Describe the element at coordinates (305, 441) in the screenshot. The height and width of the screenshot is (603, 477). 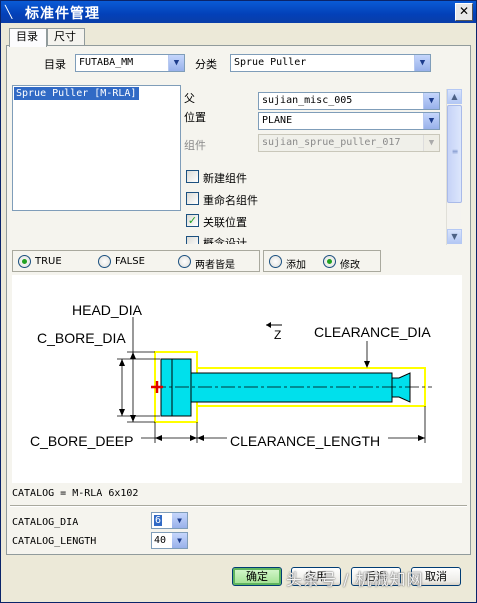
I see `clearance-length-label: CLEARANCE_LENGTH` at that location.